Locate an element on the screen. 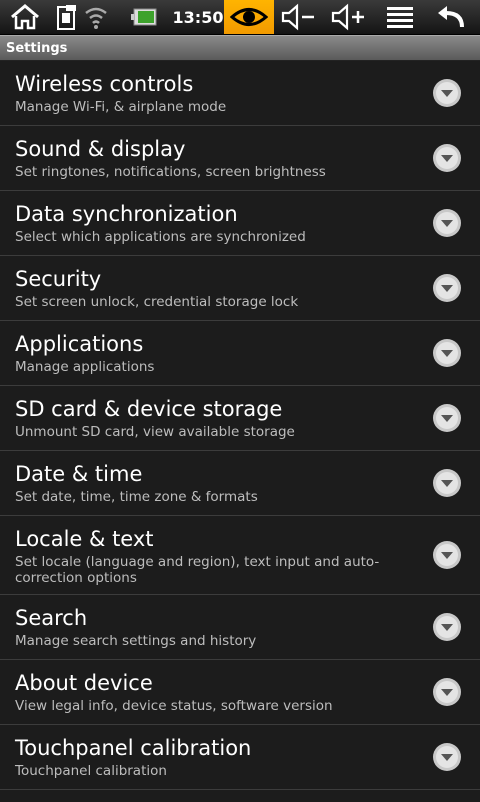 Image resolution: width=480 pixels, height=802 pixels. eye-icon is located at coordinates (249, 17).